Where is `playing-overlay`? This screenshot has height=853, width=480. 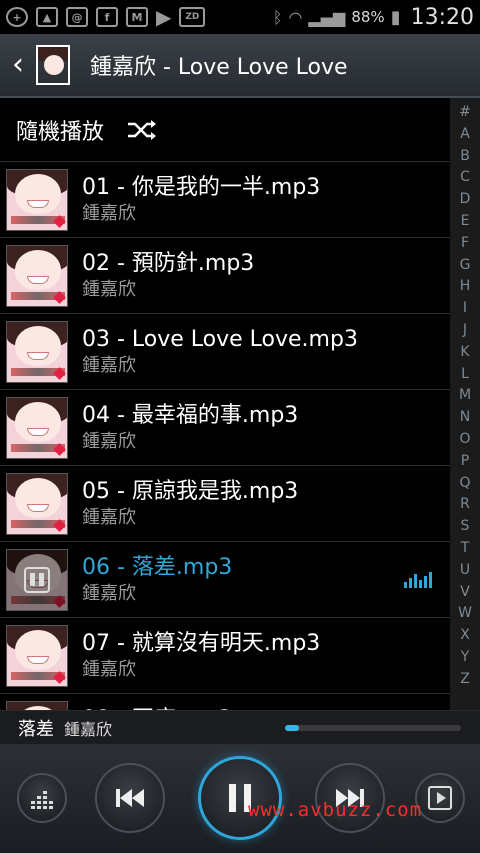
playing-overlay is located at coordinates (37, 579).